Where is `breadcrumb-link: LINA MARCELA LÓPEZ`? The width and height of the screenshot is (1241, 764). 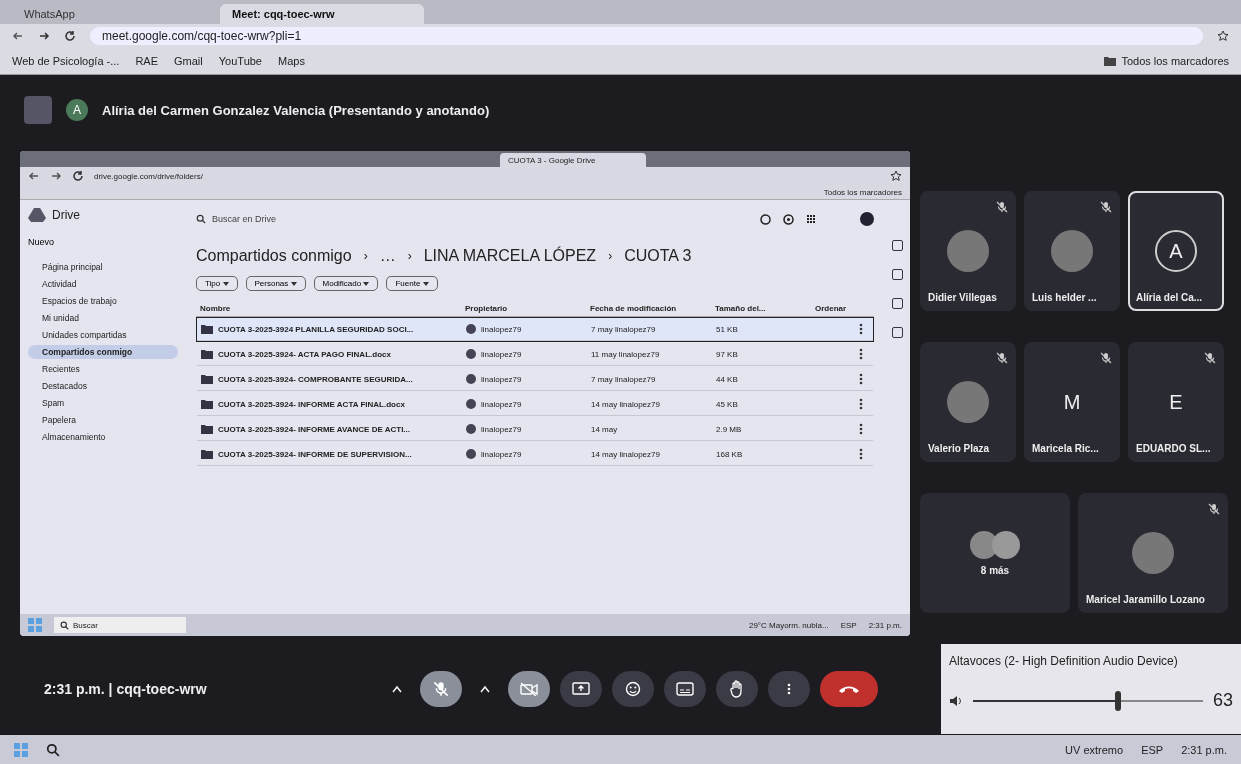 breadcrumb-link: LINA MARCELA LÓPEZ is located at coordinates (510, 256).